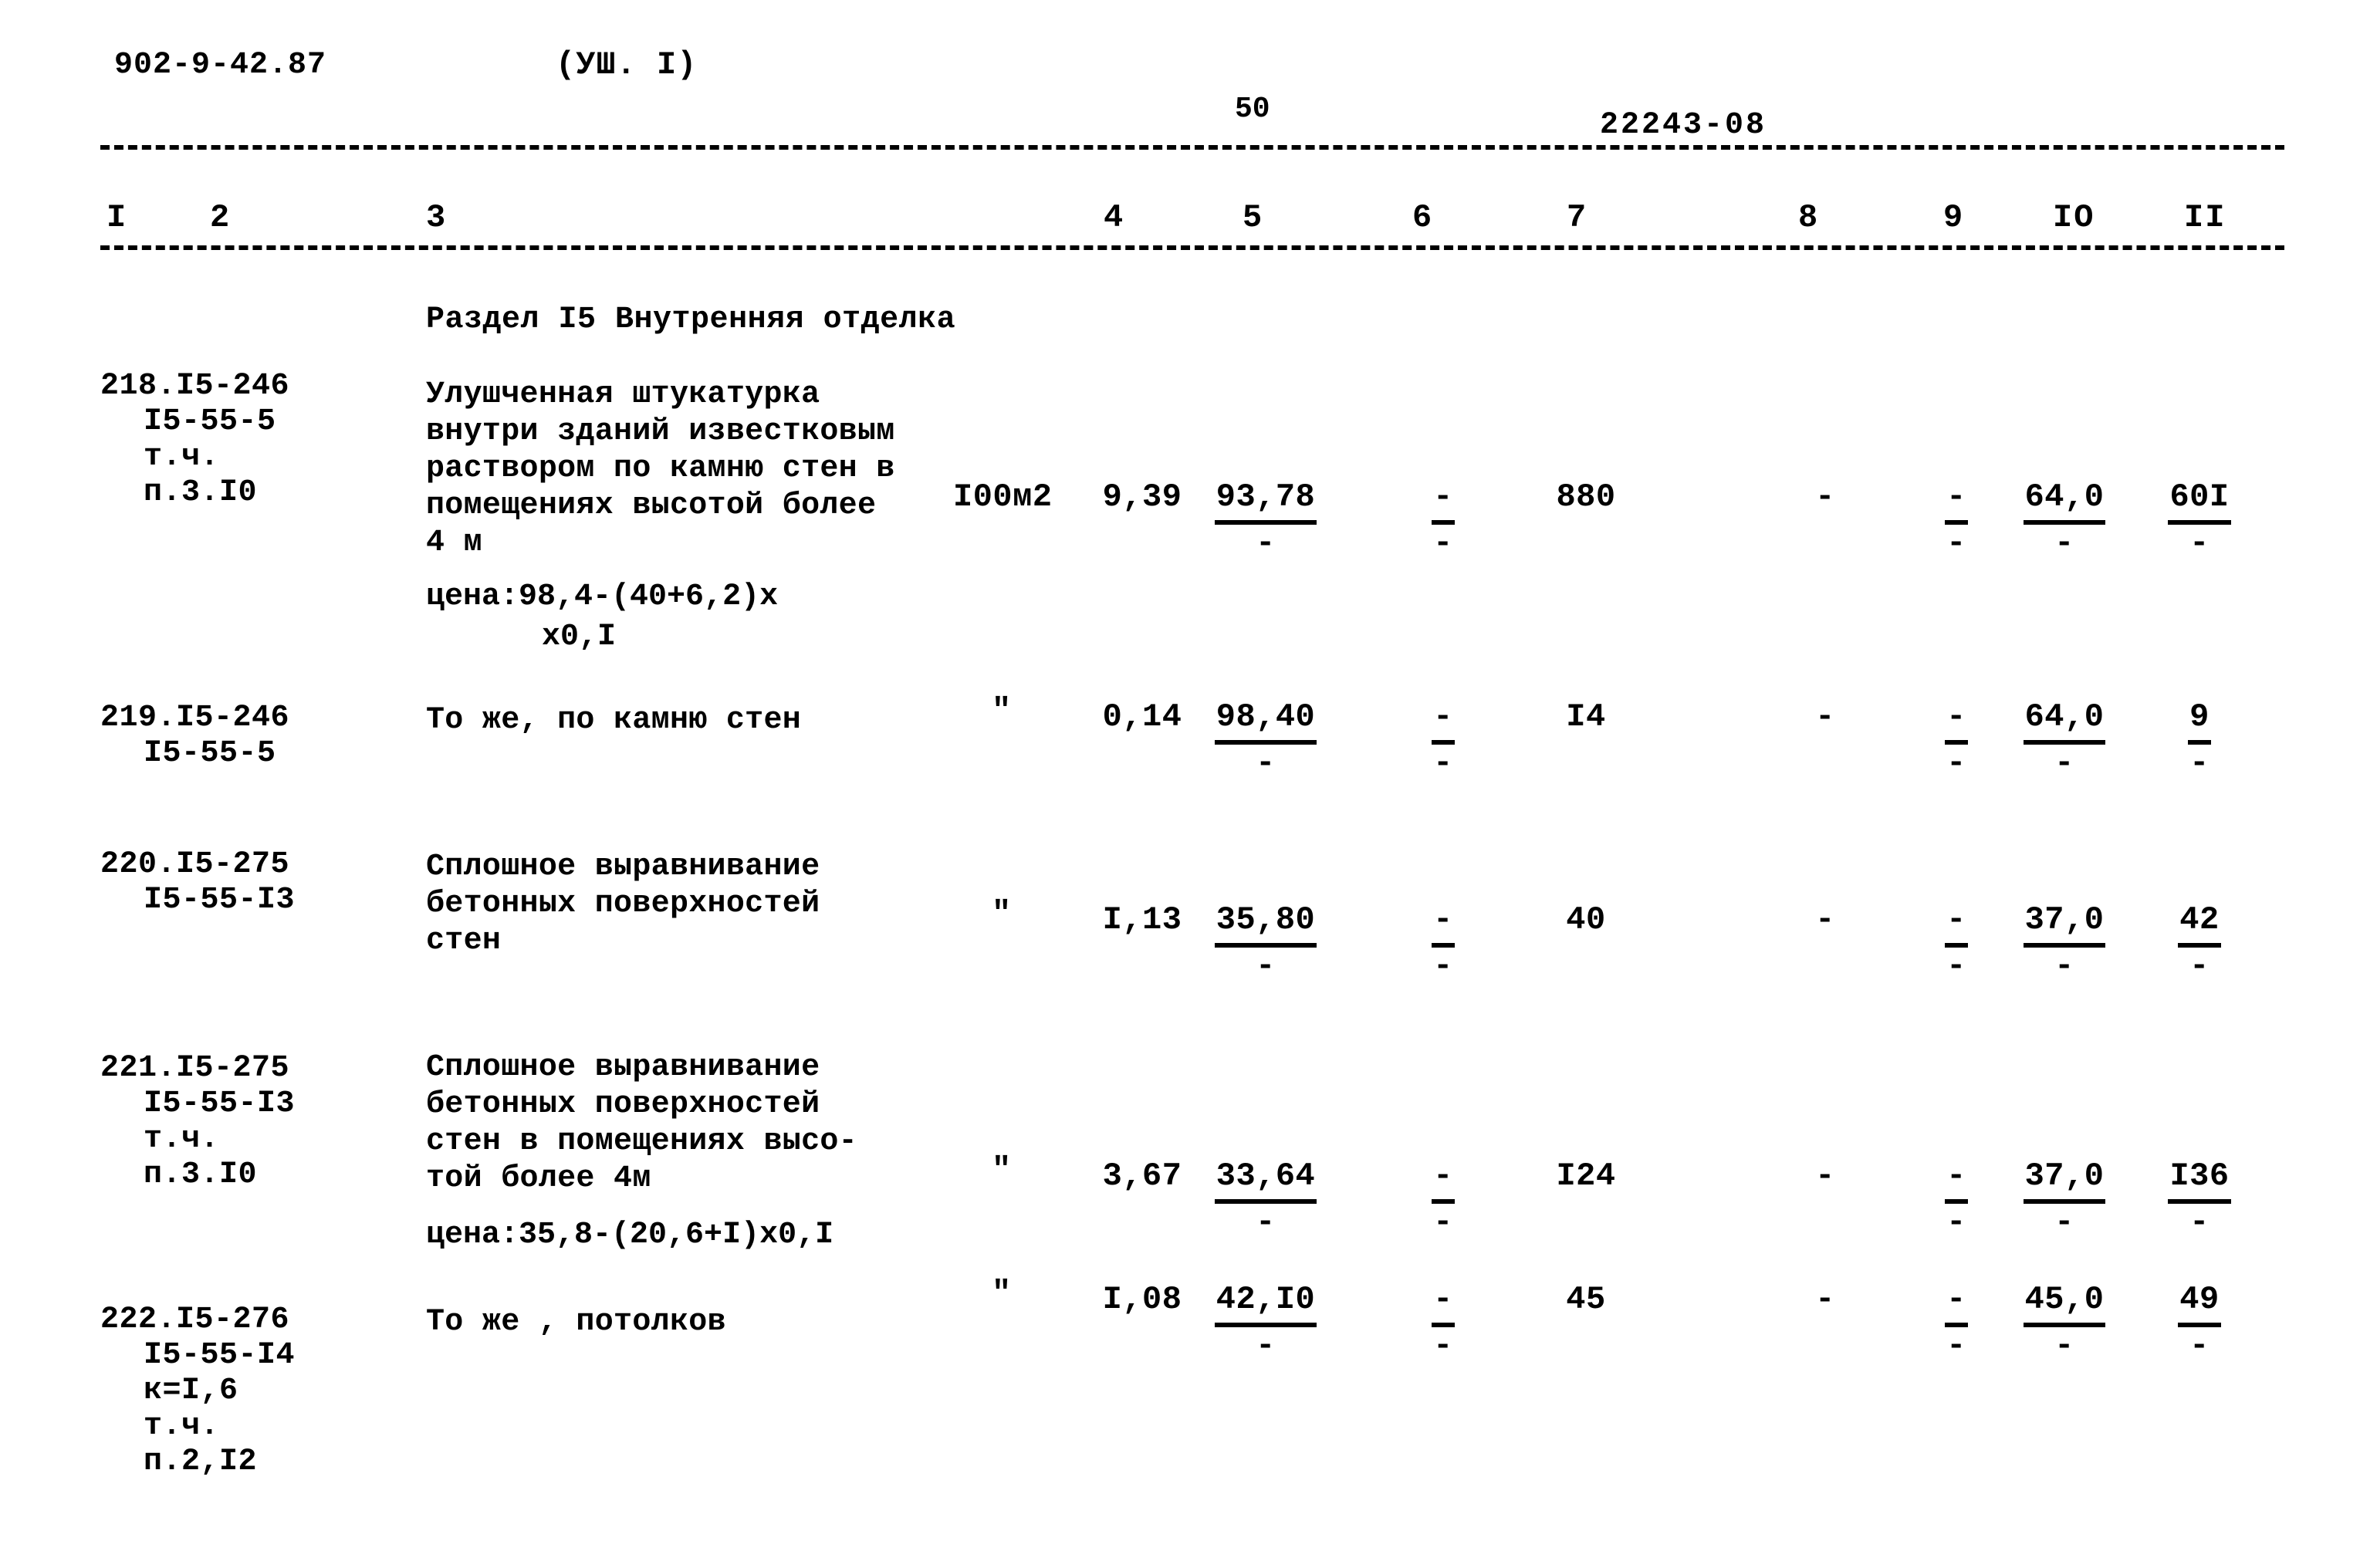  I want to click on cell-value: 64,0, so click(2064, 501).